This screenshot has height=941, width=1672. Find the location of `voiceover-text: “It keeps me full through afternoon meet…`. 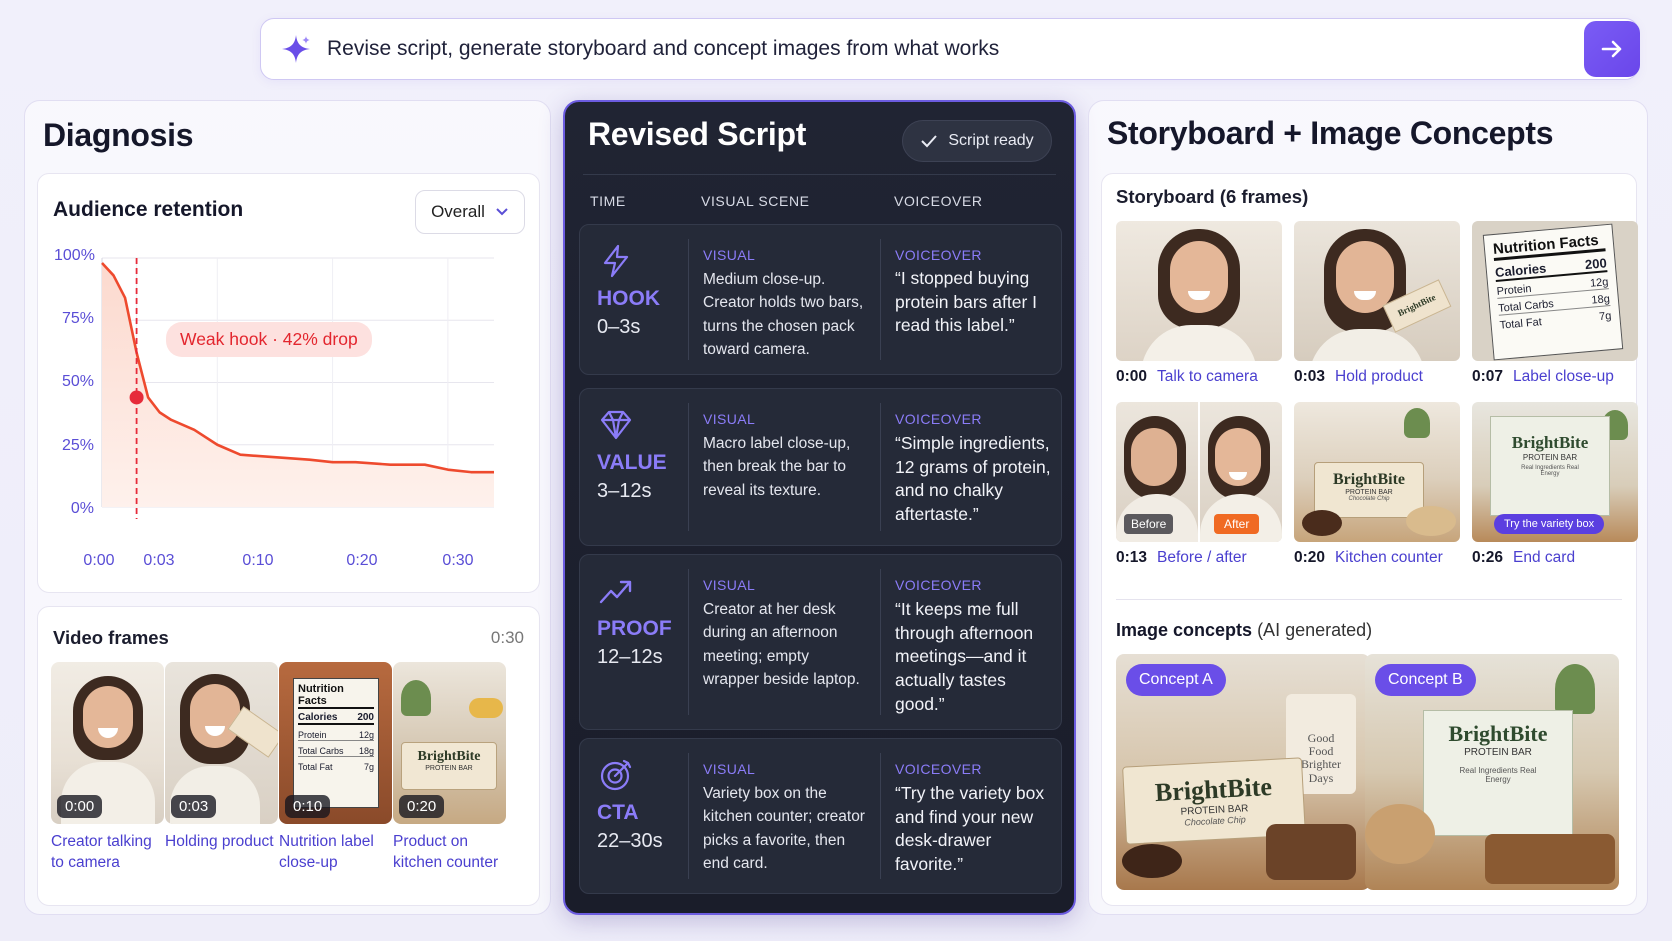

voiceover-text: “It keeps me full through afternoon meet… is located at coordinates (964, 656).